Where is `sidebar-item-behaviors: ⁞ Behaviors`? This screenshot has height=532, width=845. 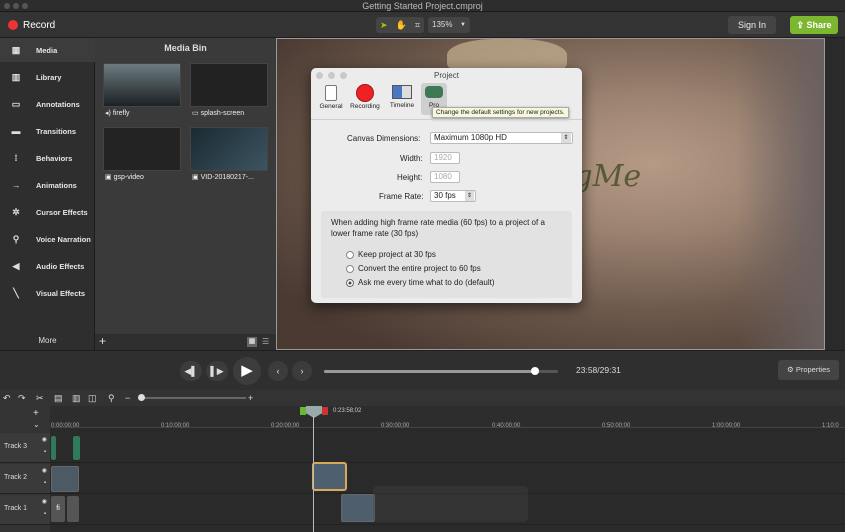 sidebar-item-behaviors: ⁞ Behaviors is located at coordinates (47, 158).